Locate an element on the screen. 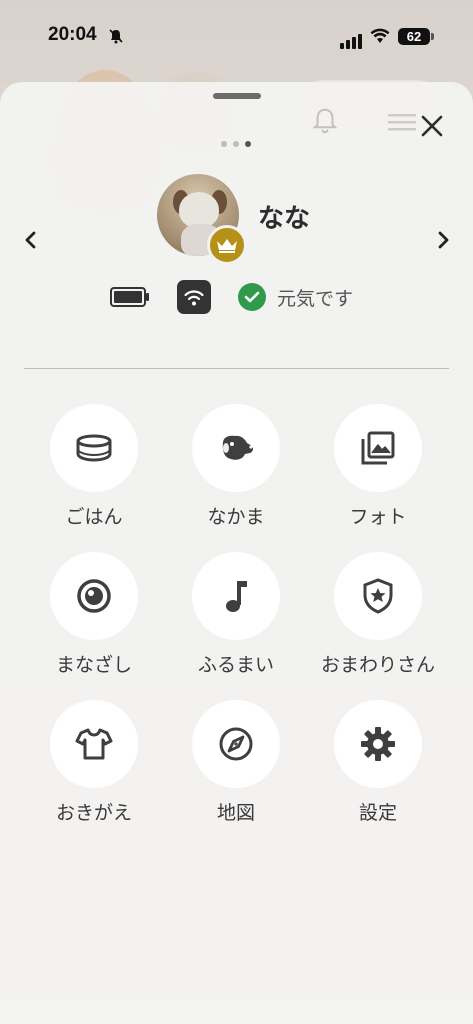 The width and height of the screenshot is (473, 1024). menu-item-food-circle is located at coordinates (94, 448).